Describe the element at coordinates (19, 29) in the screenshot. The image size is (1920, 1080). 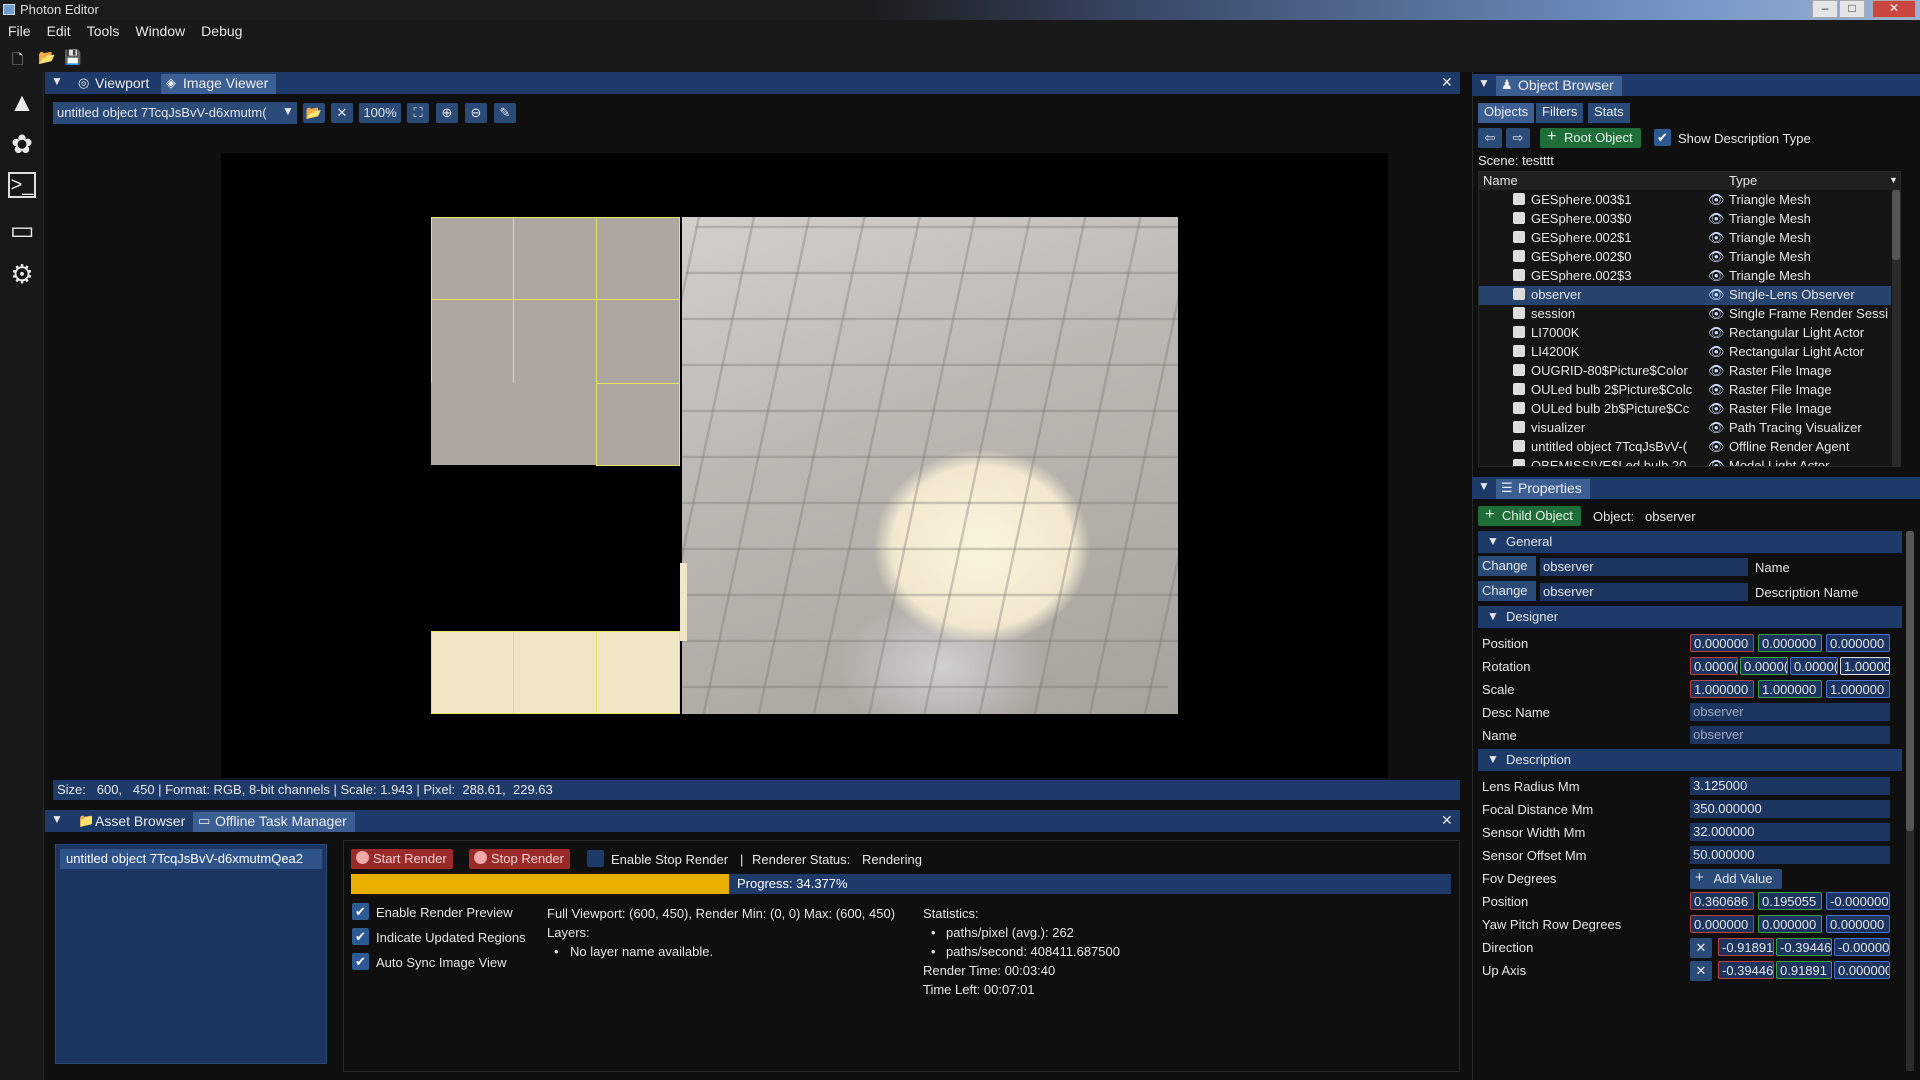
I see `menu-file: File` at that location.